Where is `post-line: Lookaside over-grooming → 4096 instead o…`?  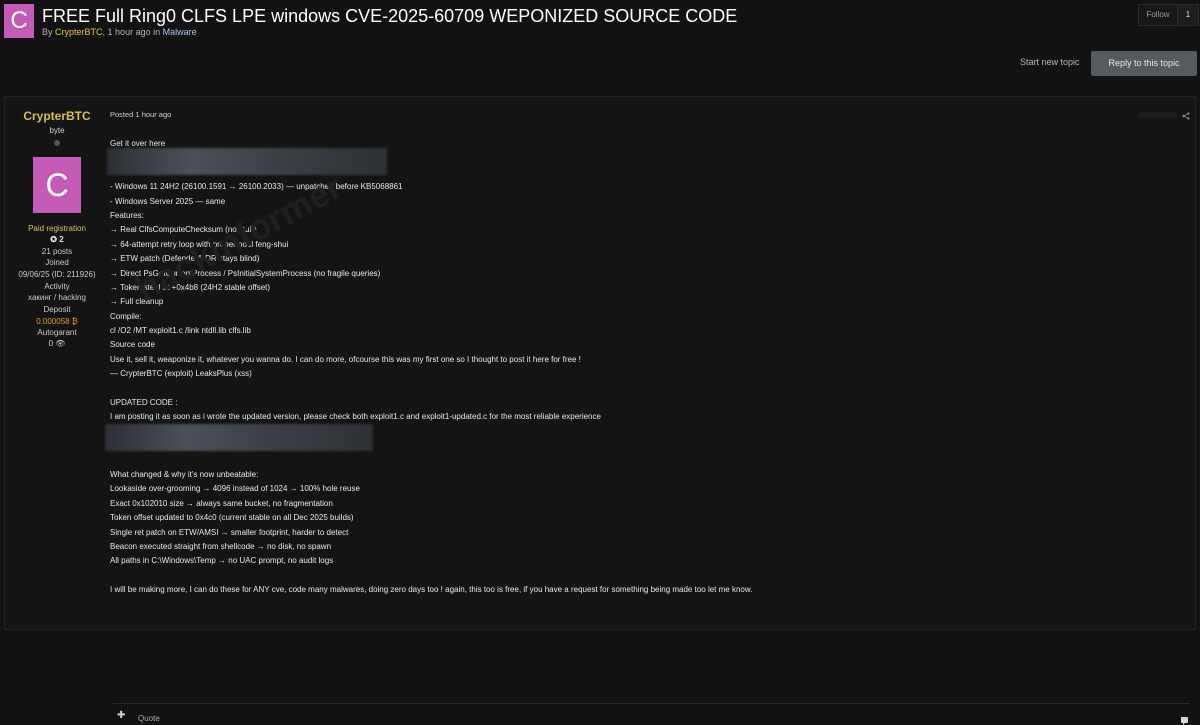
post-line: Lookaside over-grooming → 4096 instead o… is located at coordinates (235, 489).